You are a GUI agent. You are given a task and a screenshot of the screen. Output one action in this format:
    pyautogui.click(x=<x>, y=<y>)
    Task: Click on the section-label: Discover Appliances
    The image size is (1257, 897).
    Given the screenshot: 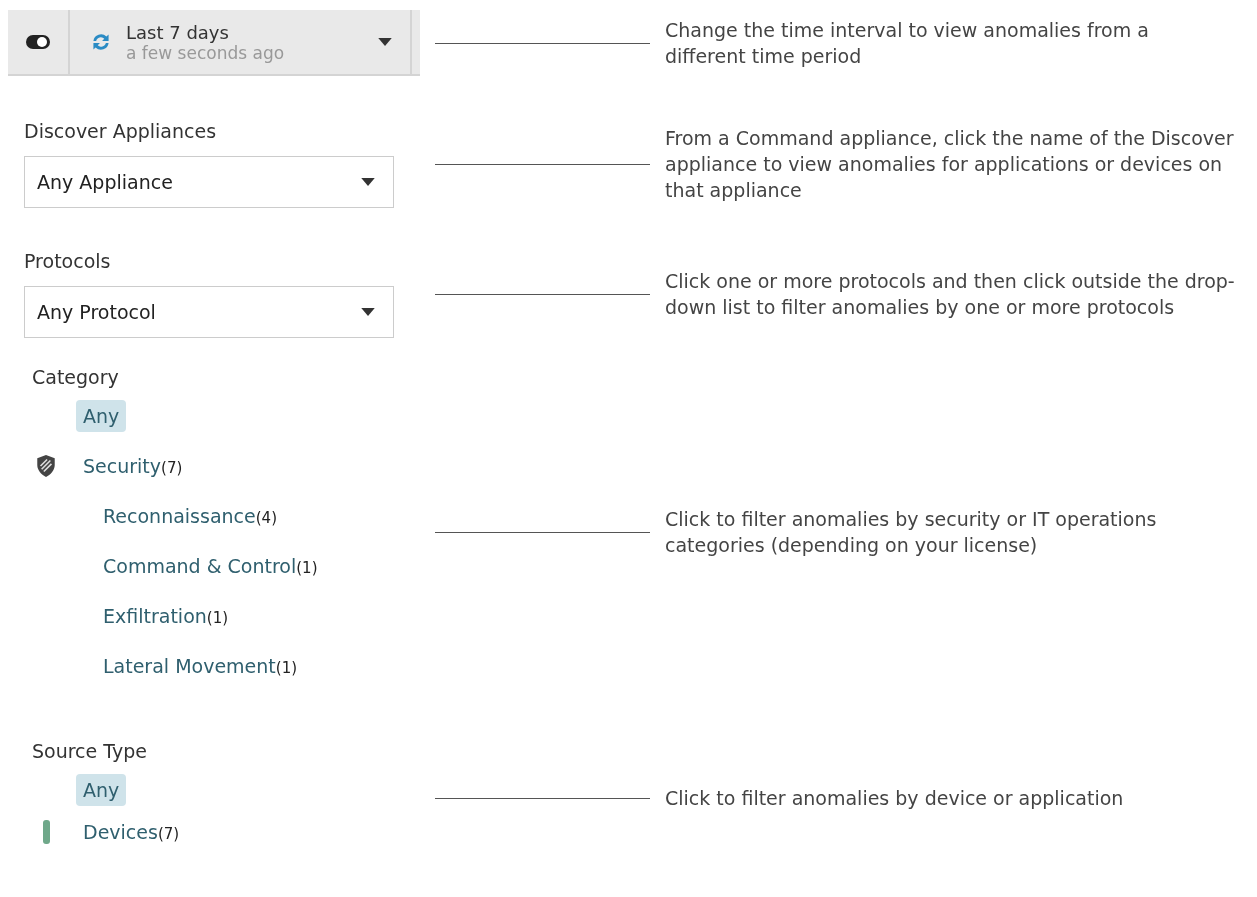 What is the action you would take?
    pyautogui.click(x=120, y=131)
    